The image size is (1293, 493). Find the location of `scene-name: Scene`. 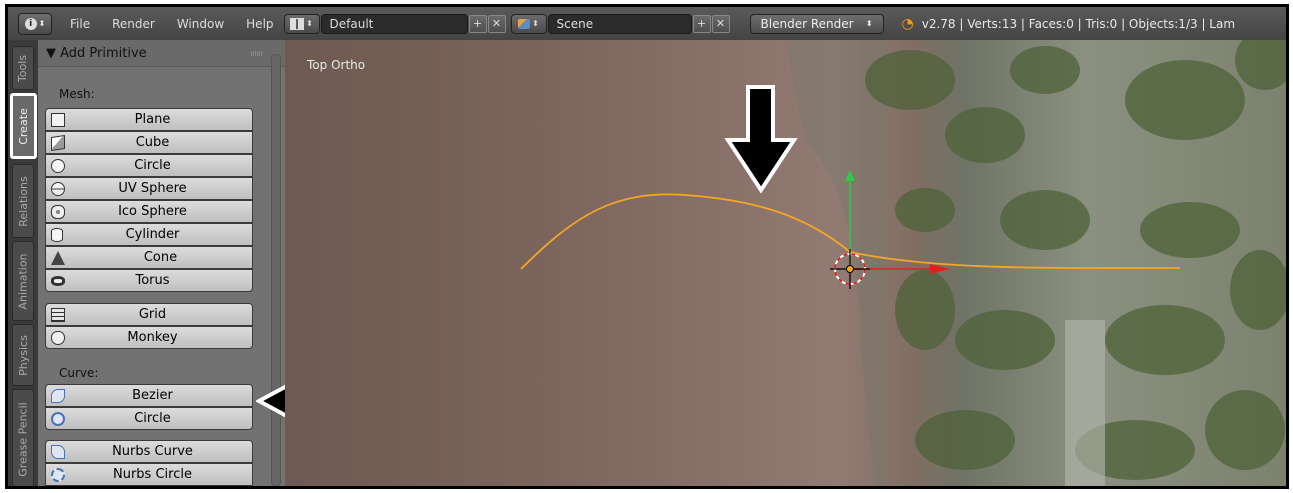

scene-name: Scene is located at coordinates (575, 23).